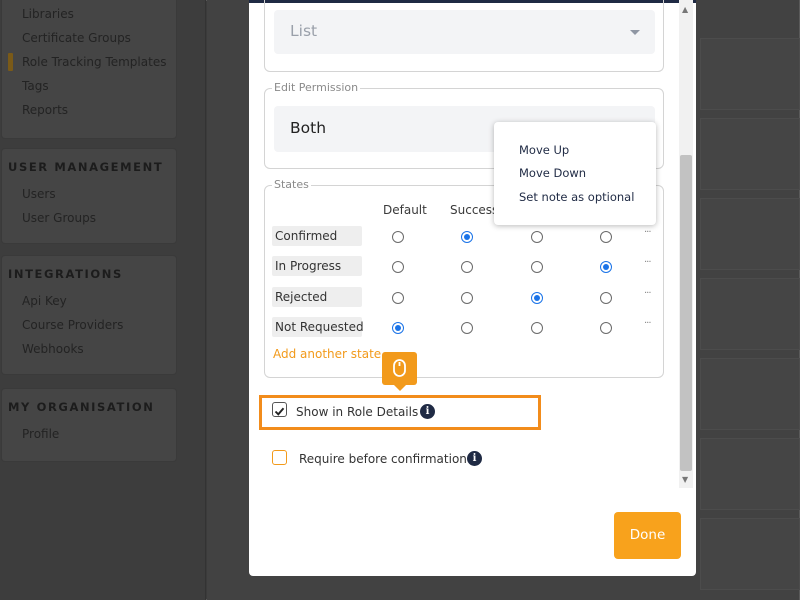 This screenshot has width=800, height=600. I want to click on menu-item-move-down: Move Down, so click(552, 173).